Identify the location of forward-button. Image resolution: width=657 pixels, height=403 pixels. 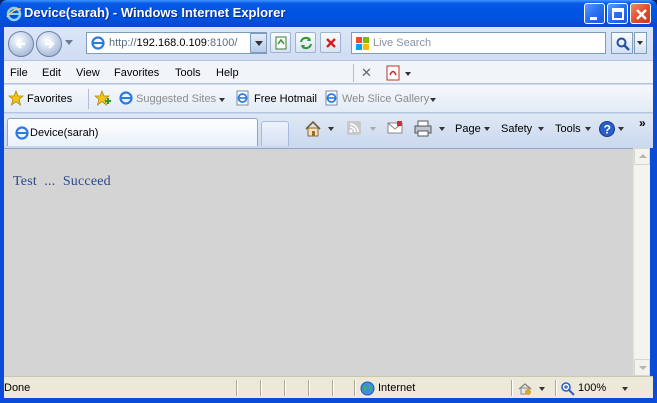
(49, 44).